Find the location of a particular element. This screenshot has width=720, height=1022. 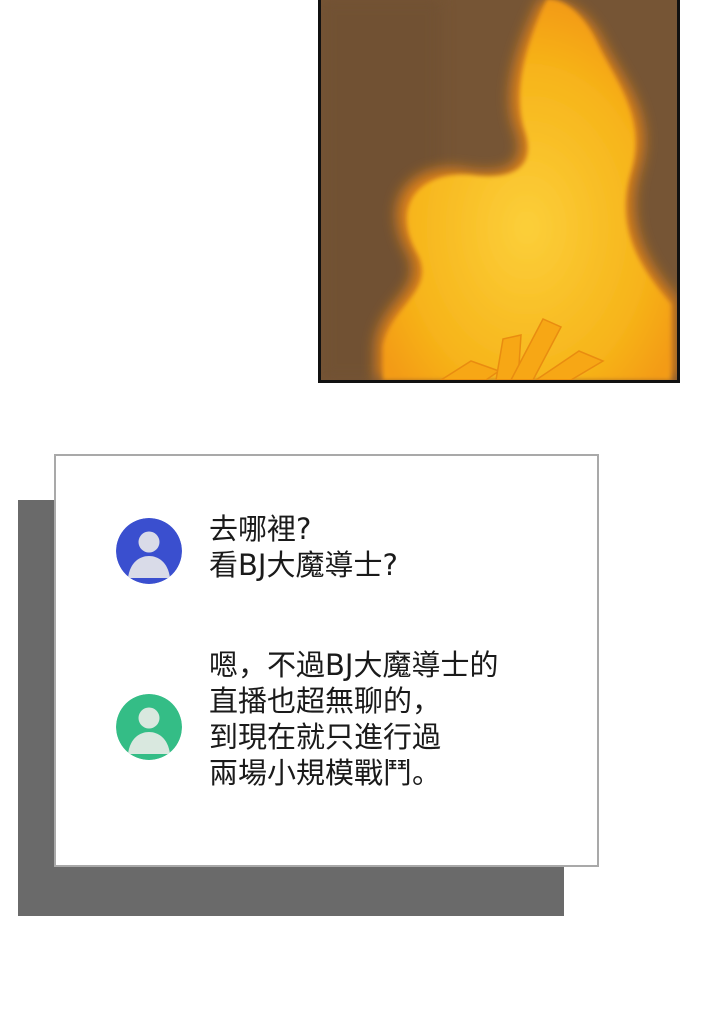

chat-line: 嗯，不過BJ大魔導士的 is located at coordinates (354, 665).